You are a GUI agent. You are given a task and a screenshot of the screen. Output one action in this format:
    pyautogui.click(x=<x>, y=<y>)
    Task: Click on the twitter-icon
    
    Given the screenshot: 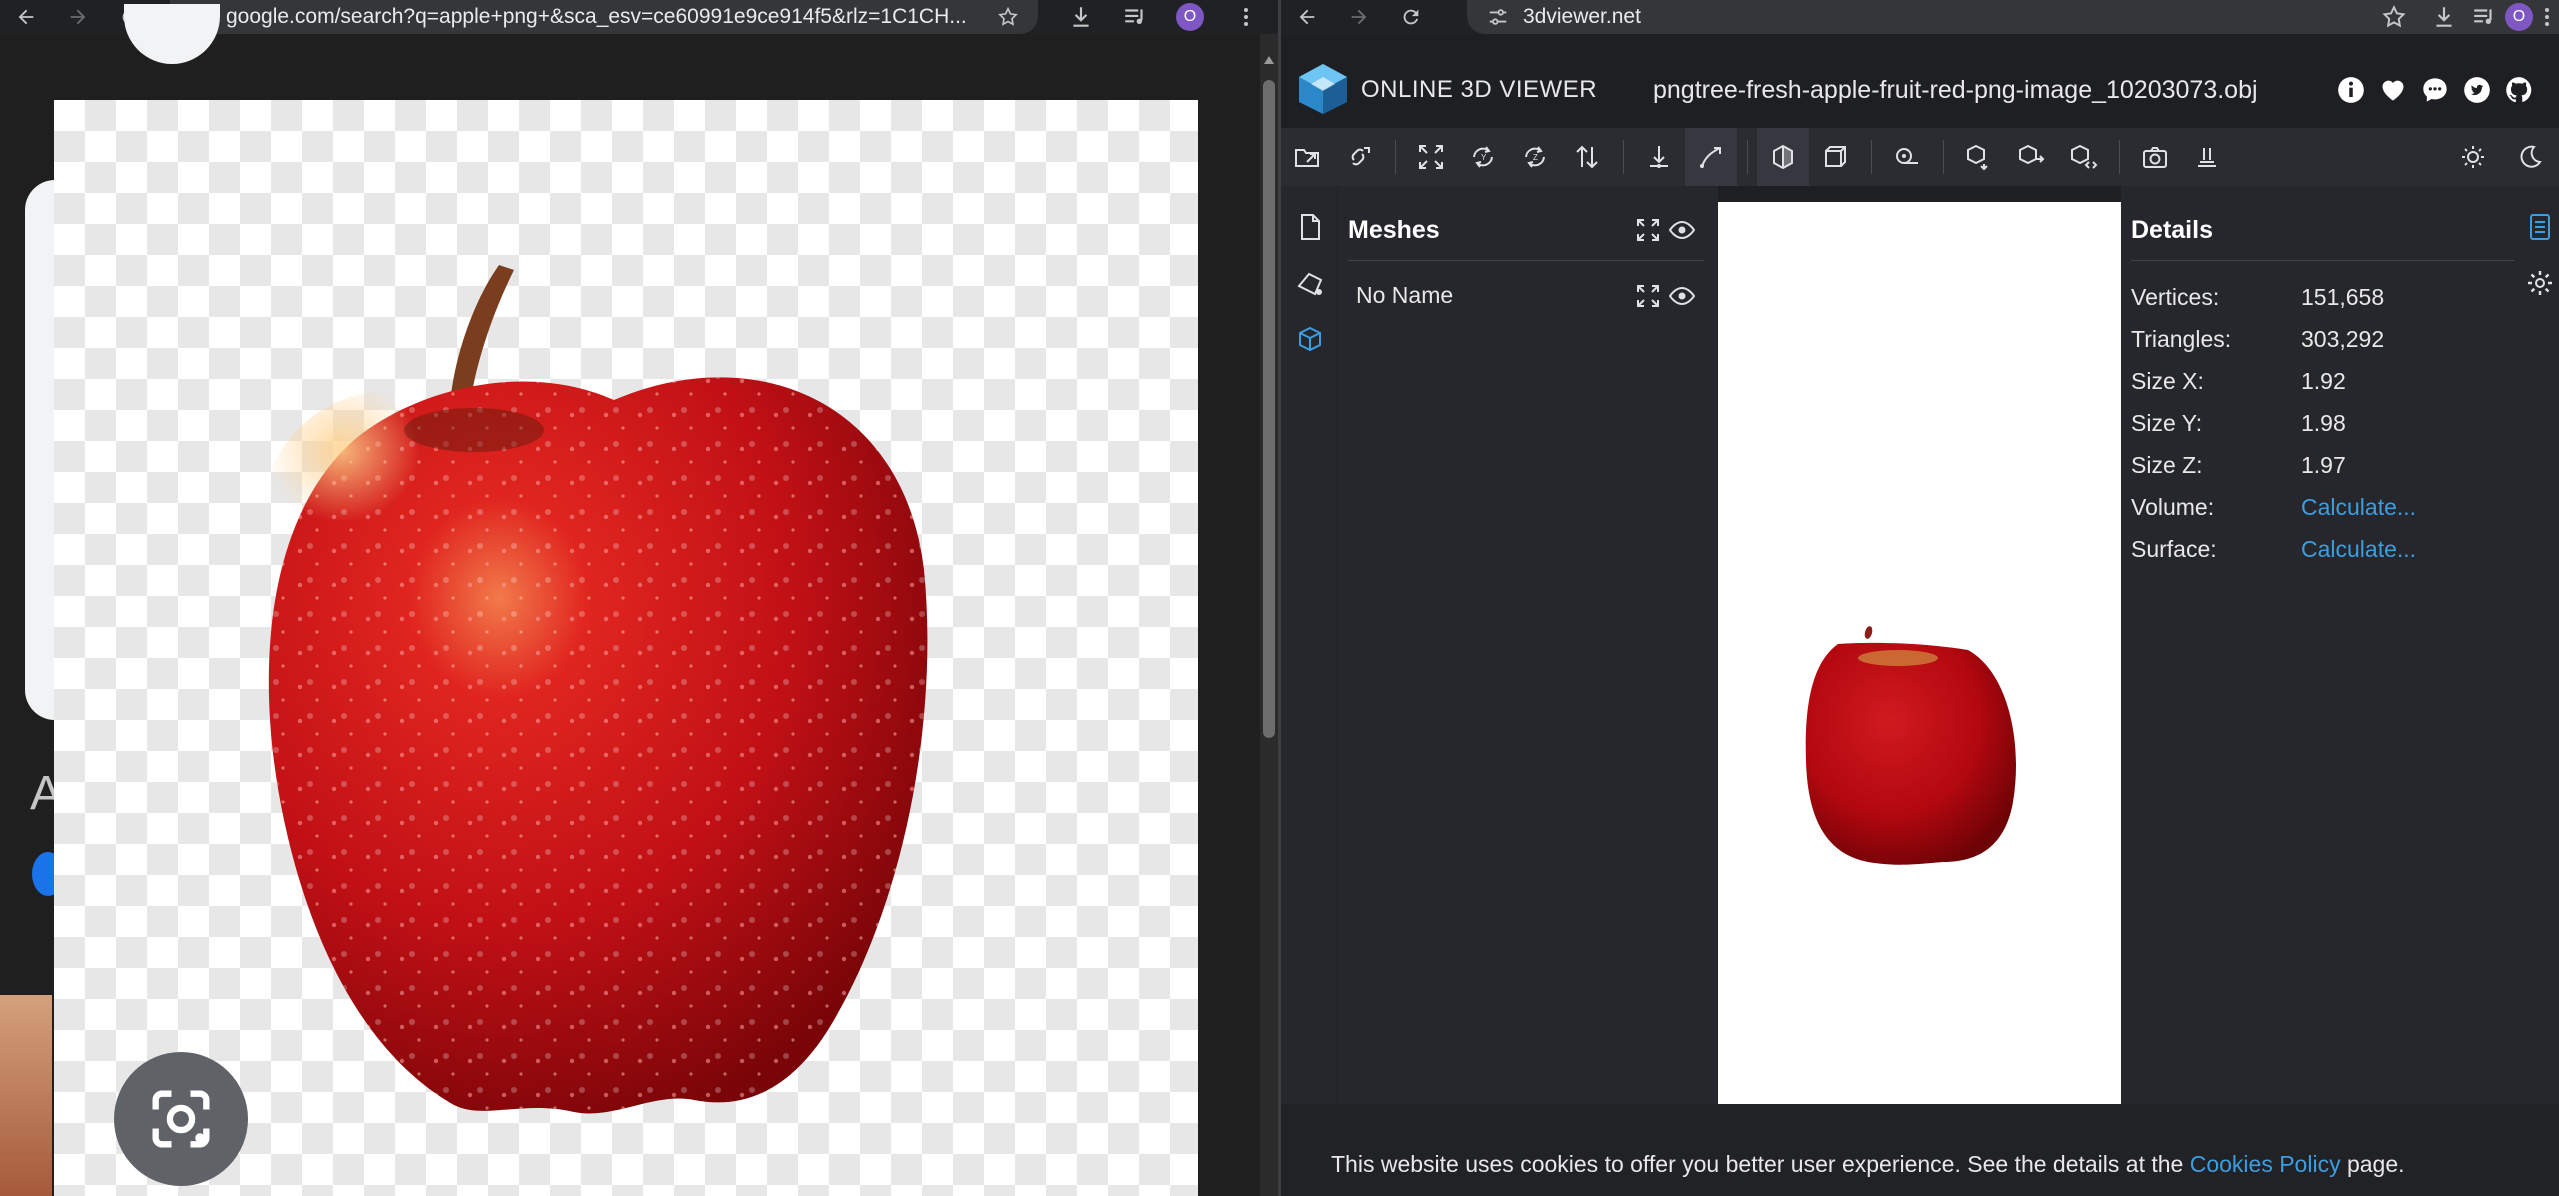 What is the action you would take?
    pyautogui.click(x=2477, y=90)
    